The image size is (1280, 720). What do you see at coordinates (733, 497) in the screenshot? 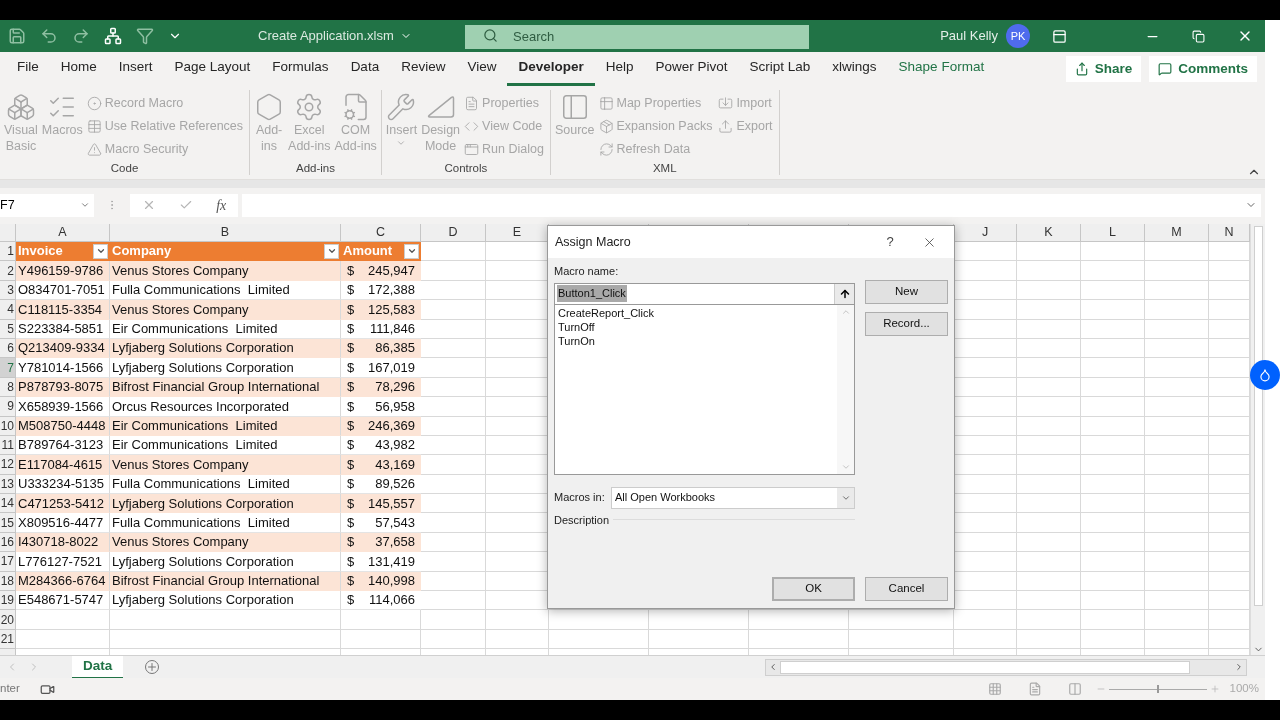
I see `macros-in-dropdown: All Open Workbooks` at bounding box center [733, 497].